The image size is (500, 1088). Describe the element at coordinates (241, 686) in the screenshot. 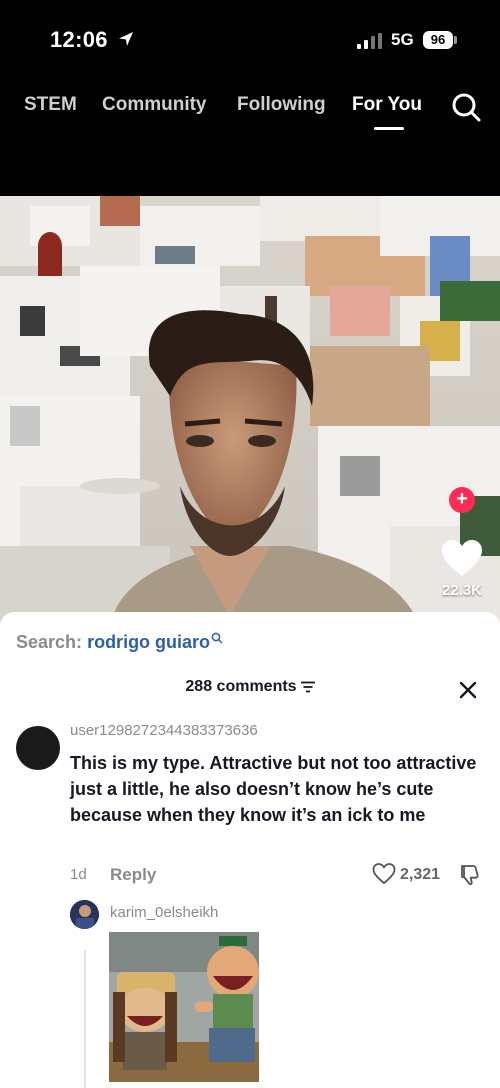

I see `comments-count: 288 comments` at that location.